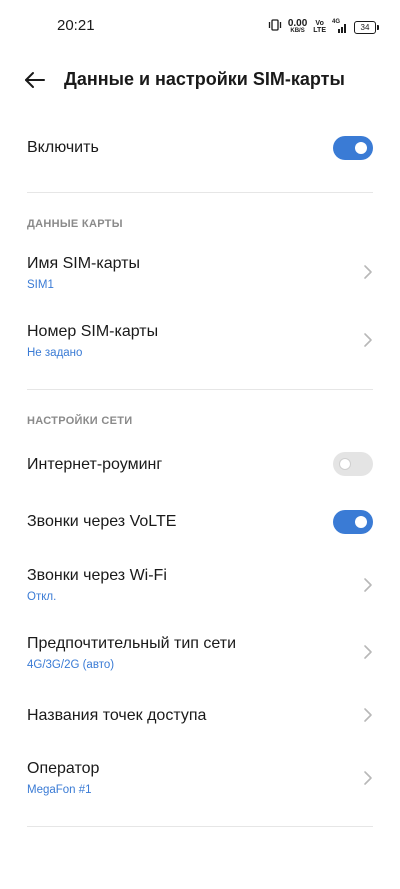 The width and height of the screenshot is (400, 889). What do you see at coordinates (200, 26) in the screenshot?
I see `status-bar: 20:21 0.00 KB/S Vo LTE 4G 34` at bounding box center [200, 26].